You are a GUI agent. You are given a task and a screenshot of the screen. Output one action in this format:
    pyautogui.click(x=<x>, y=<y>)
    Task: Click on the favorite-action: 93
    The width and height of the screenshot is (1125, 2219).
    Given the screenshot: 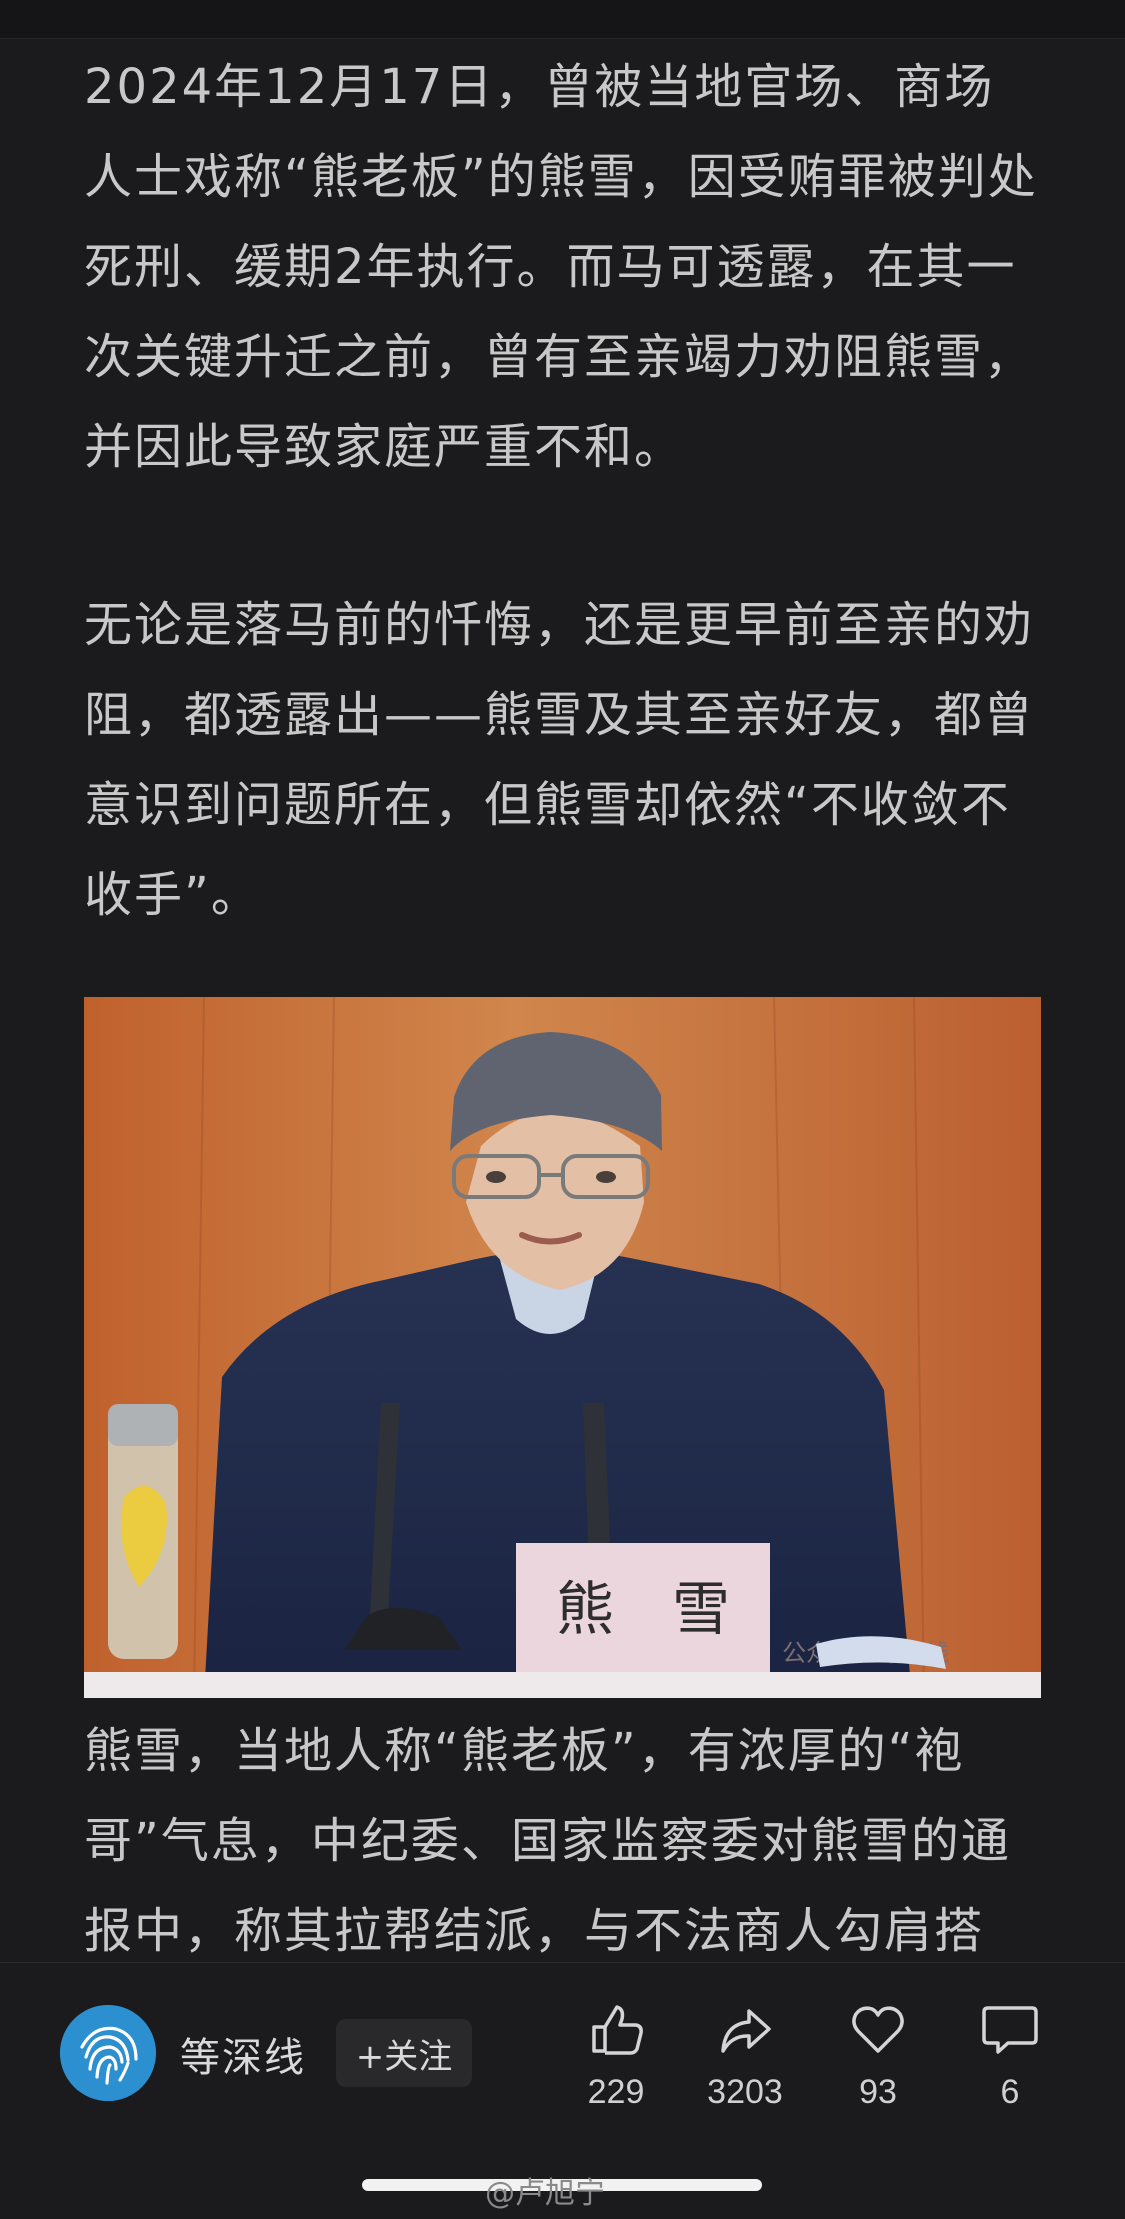 What is the action you would take?
    pyautogui.click(x=878, y=2055)
    